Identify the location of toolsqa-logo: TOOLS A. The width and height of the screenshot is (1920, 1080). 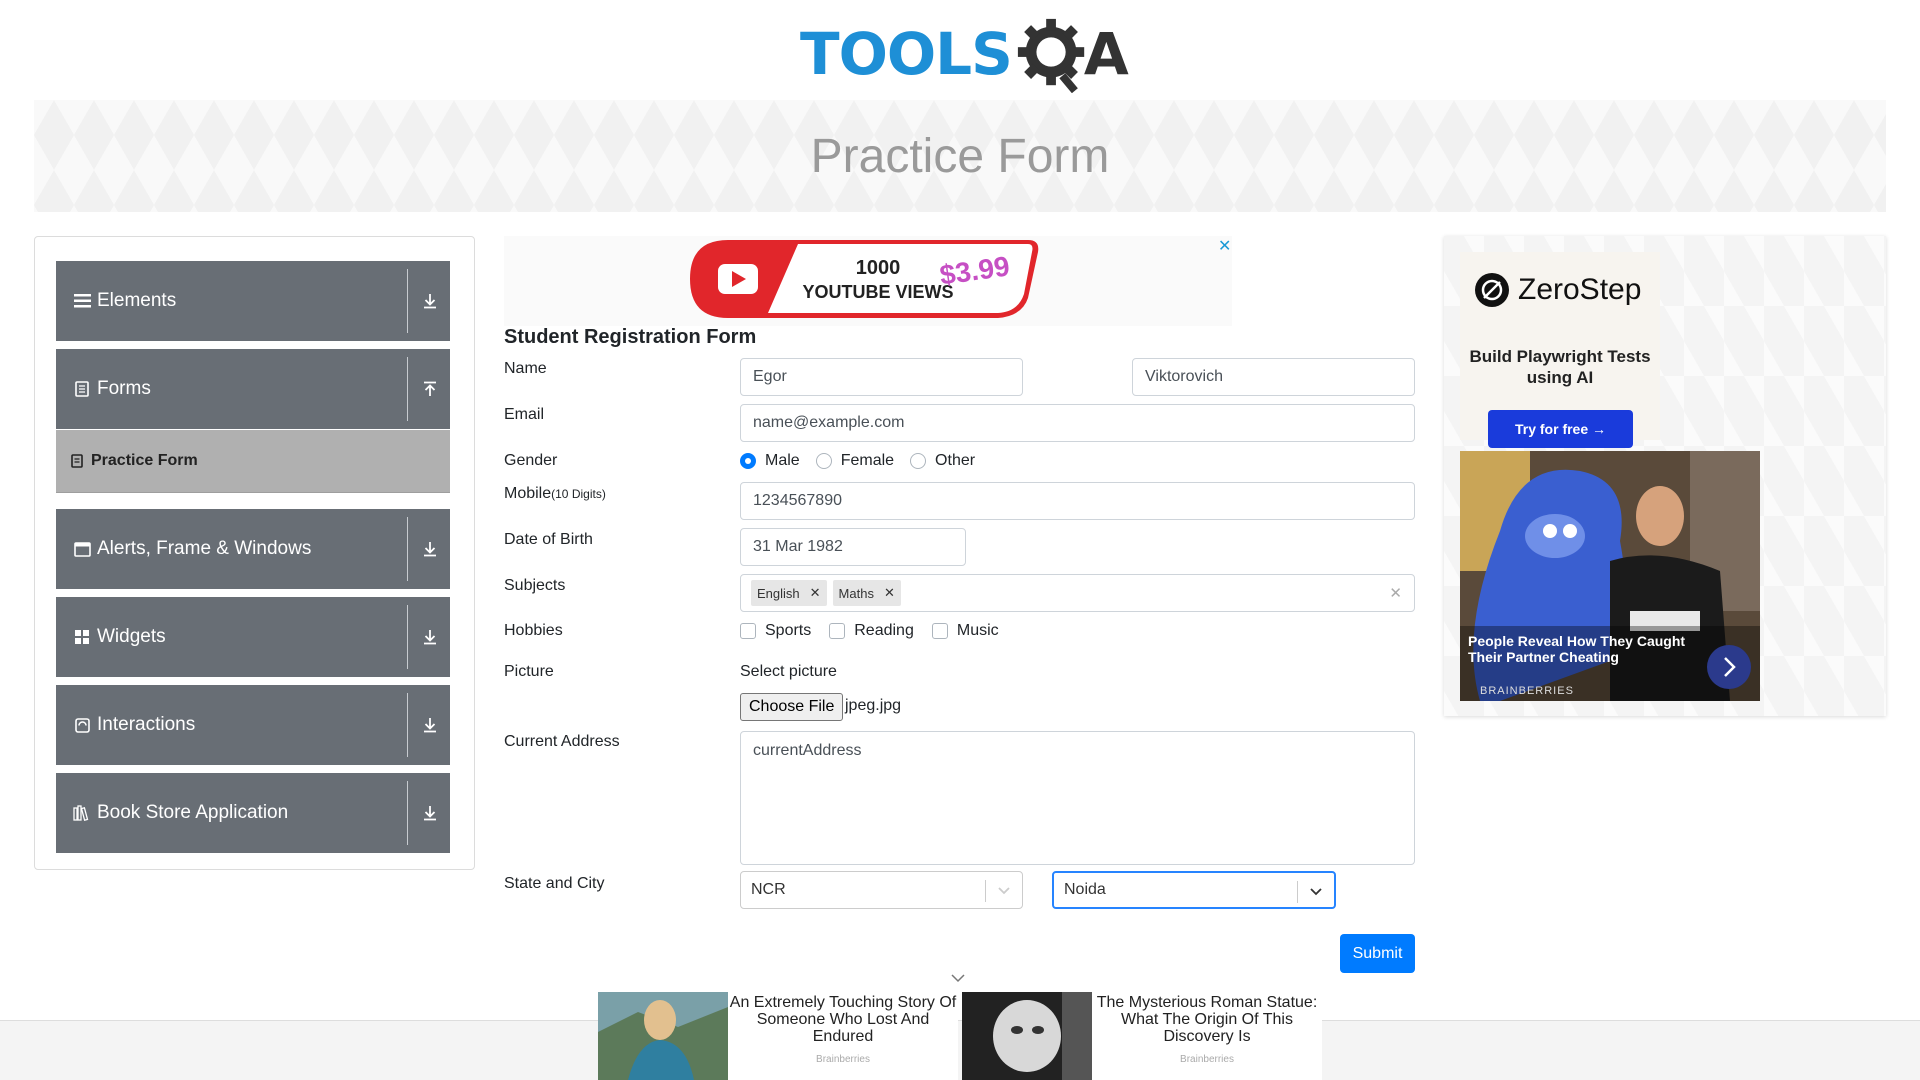
(965, 54).